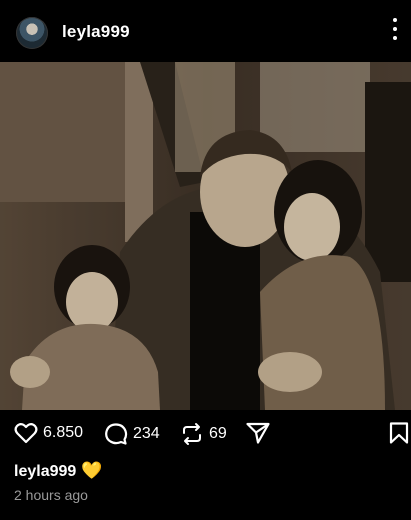 This screenshot has width=411, height=520. What do you see at coordinates (205, 31) in the screenshot?
I see `post-header: leyla999` at bounding box center [205, 31].